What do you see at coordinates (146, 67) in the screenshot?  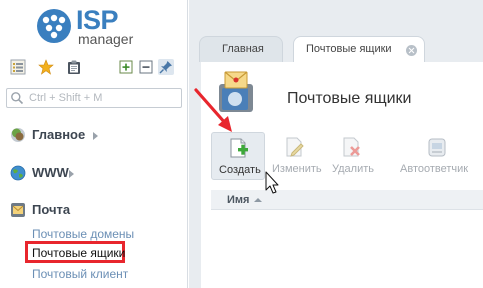 I see `collapse-icon` at bounding box center [146, 67].